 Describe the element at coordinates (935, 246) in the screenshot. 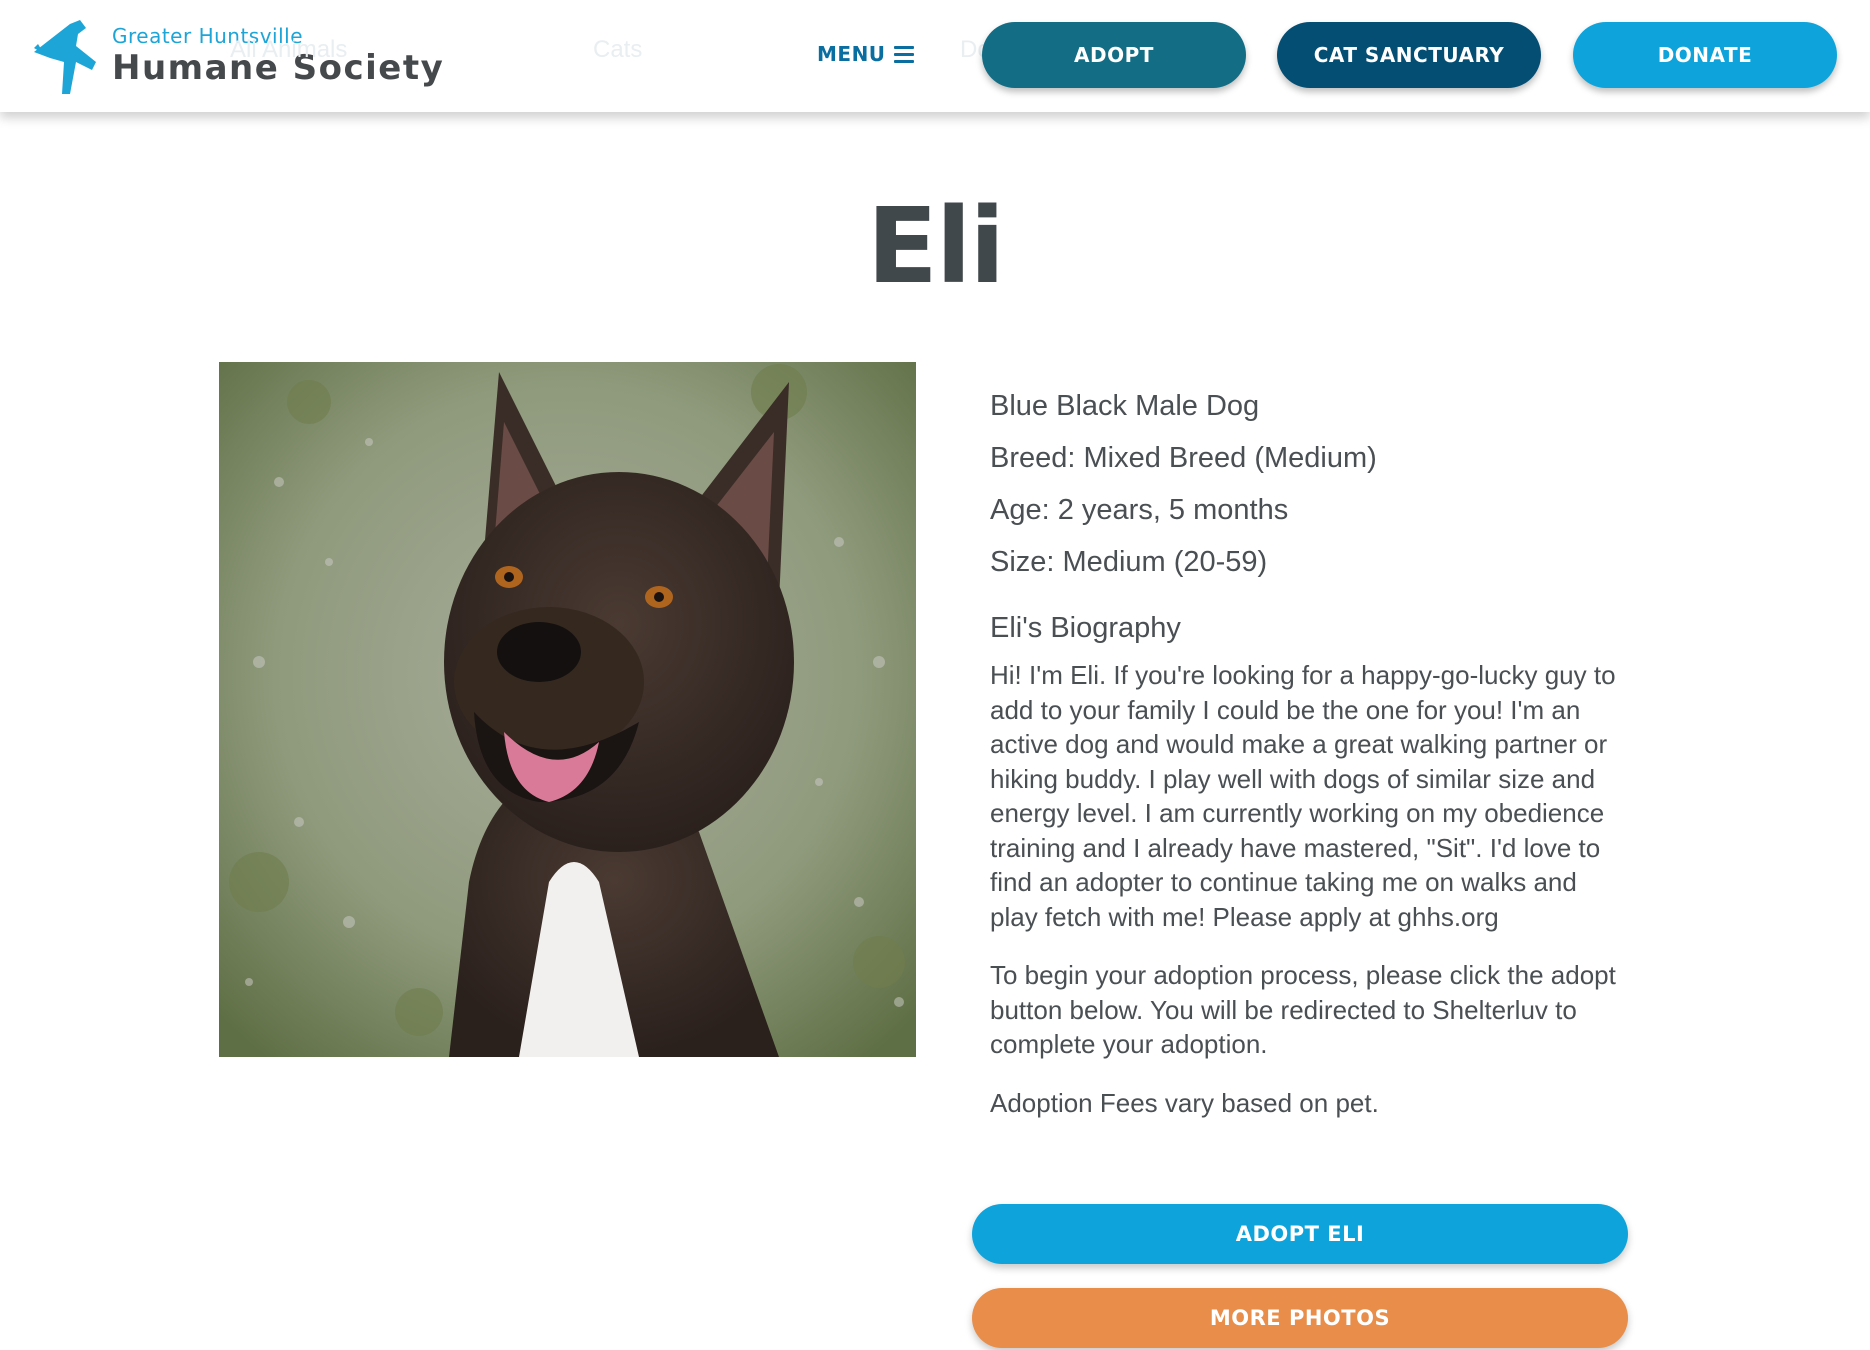

I see `pet-name-title: Eli` at that location.